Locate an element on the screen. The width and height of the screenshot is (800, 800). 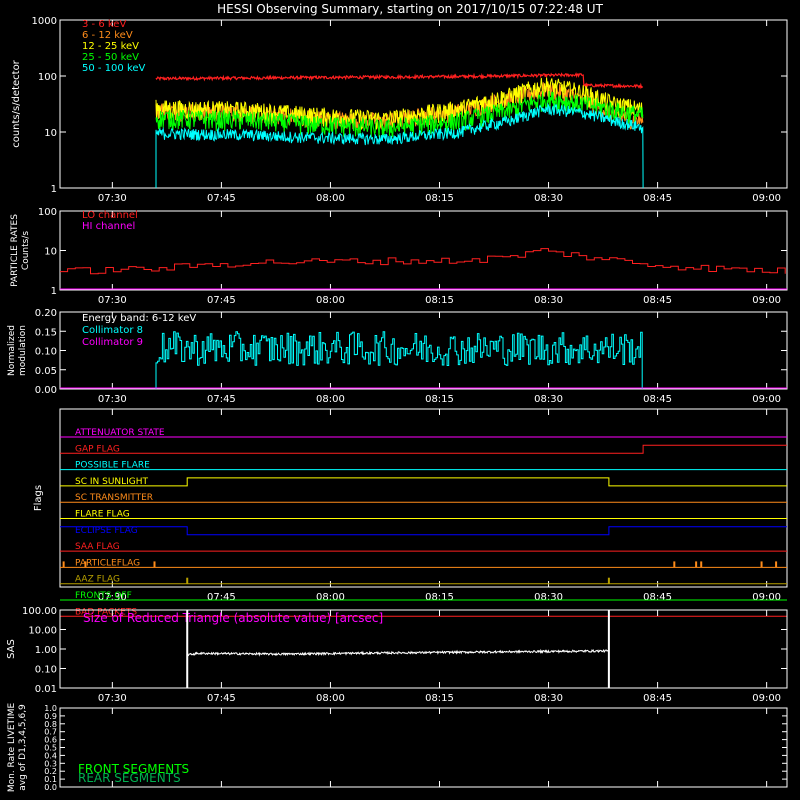
count-rates-x-tick-label: 08:00 is located at coordinates (330, 198).